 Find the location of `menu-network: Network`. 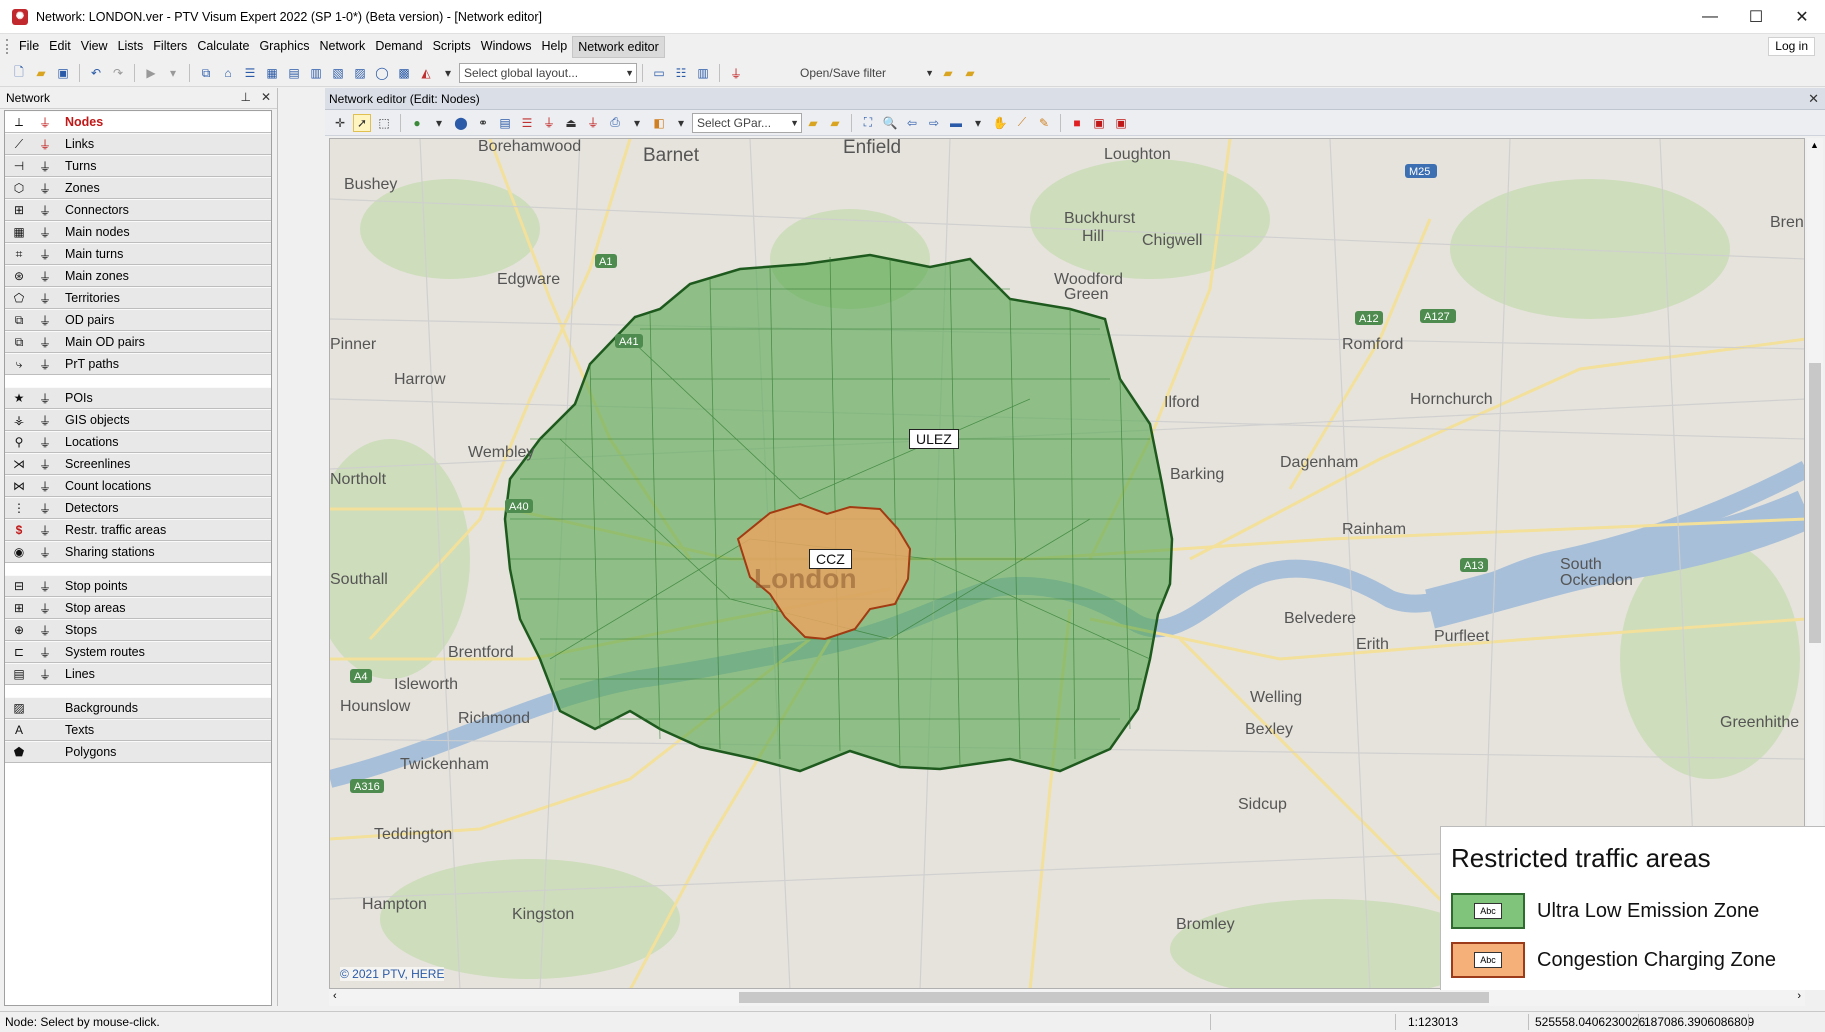

menu-network: Network is located at coordinates (342, 47).